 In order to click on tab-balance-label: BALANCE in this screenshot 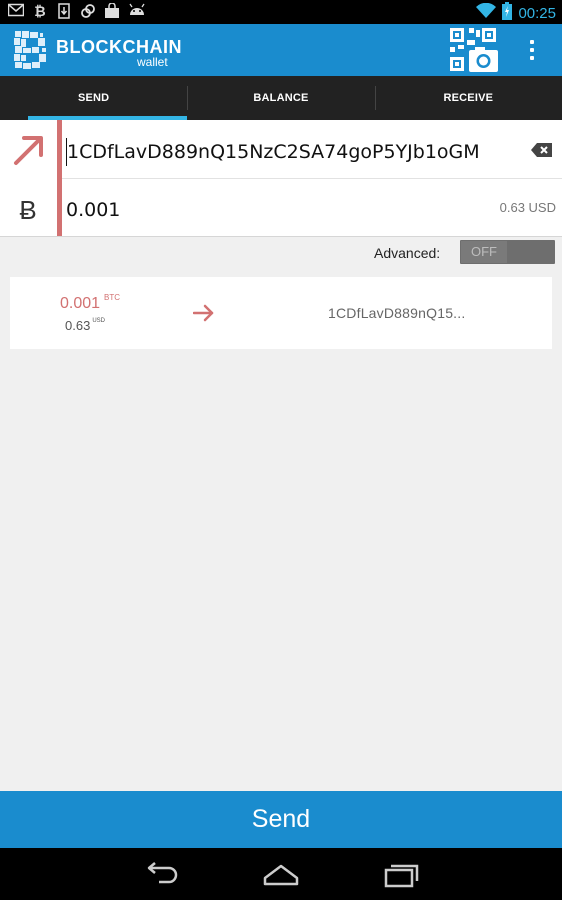, I will do `click(281, 98)`.